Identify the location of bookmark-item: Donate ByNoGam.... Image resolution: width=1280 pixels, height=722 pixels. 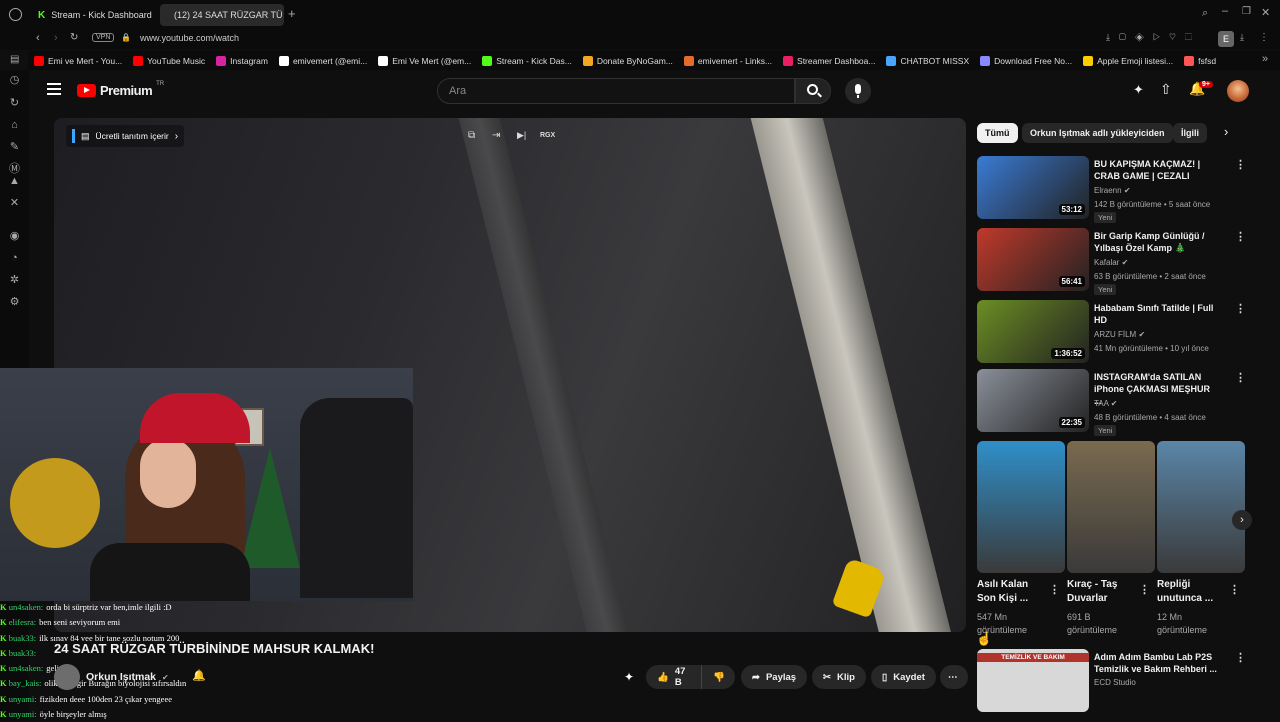
(627, 60).